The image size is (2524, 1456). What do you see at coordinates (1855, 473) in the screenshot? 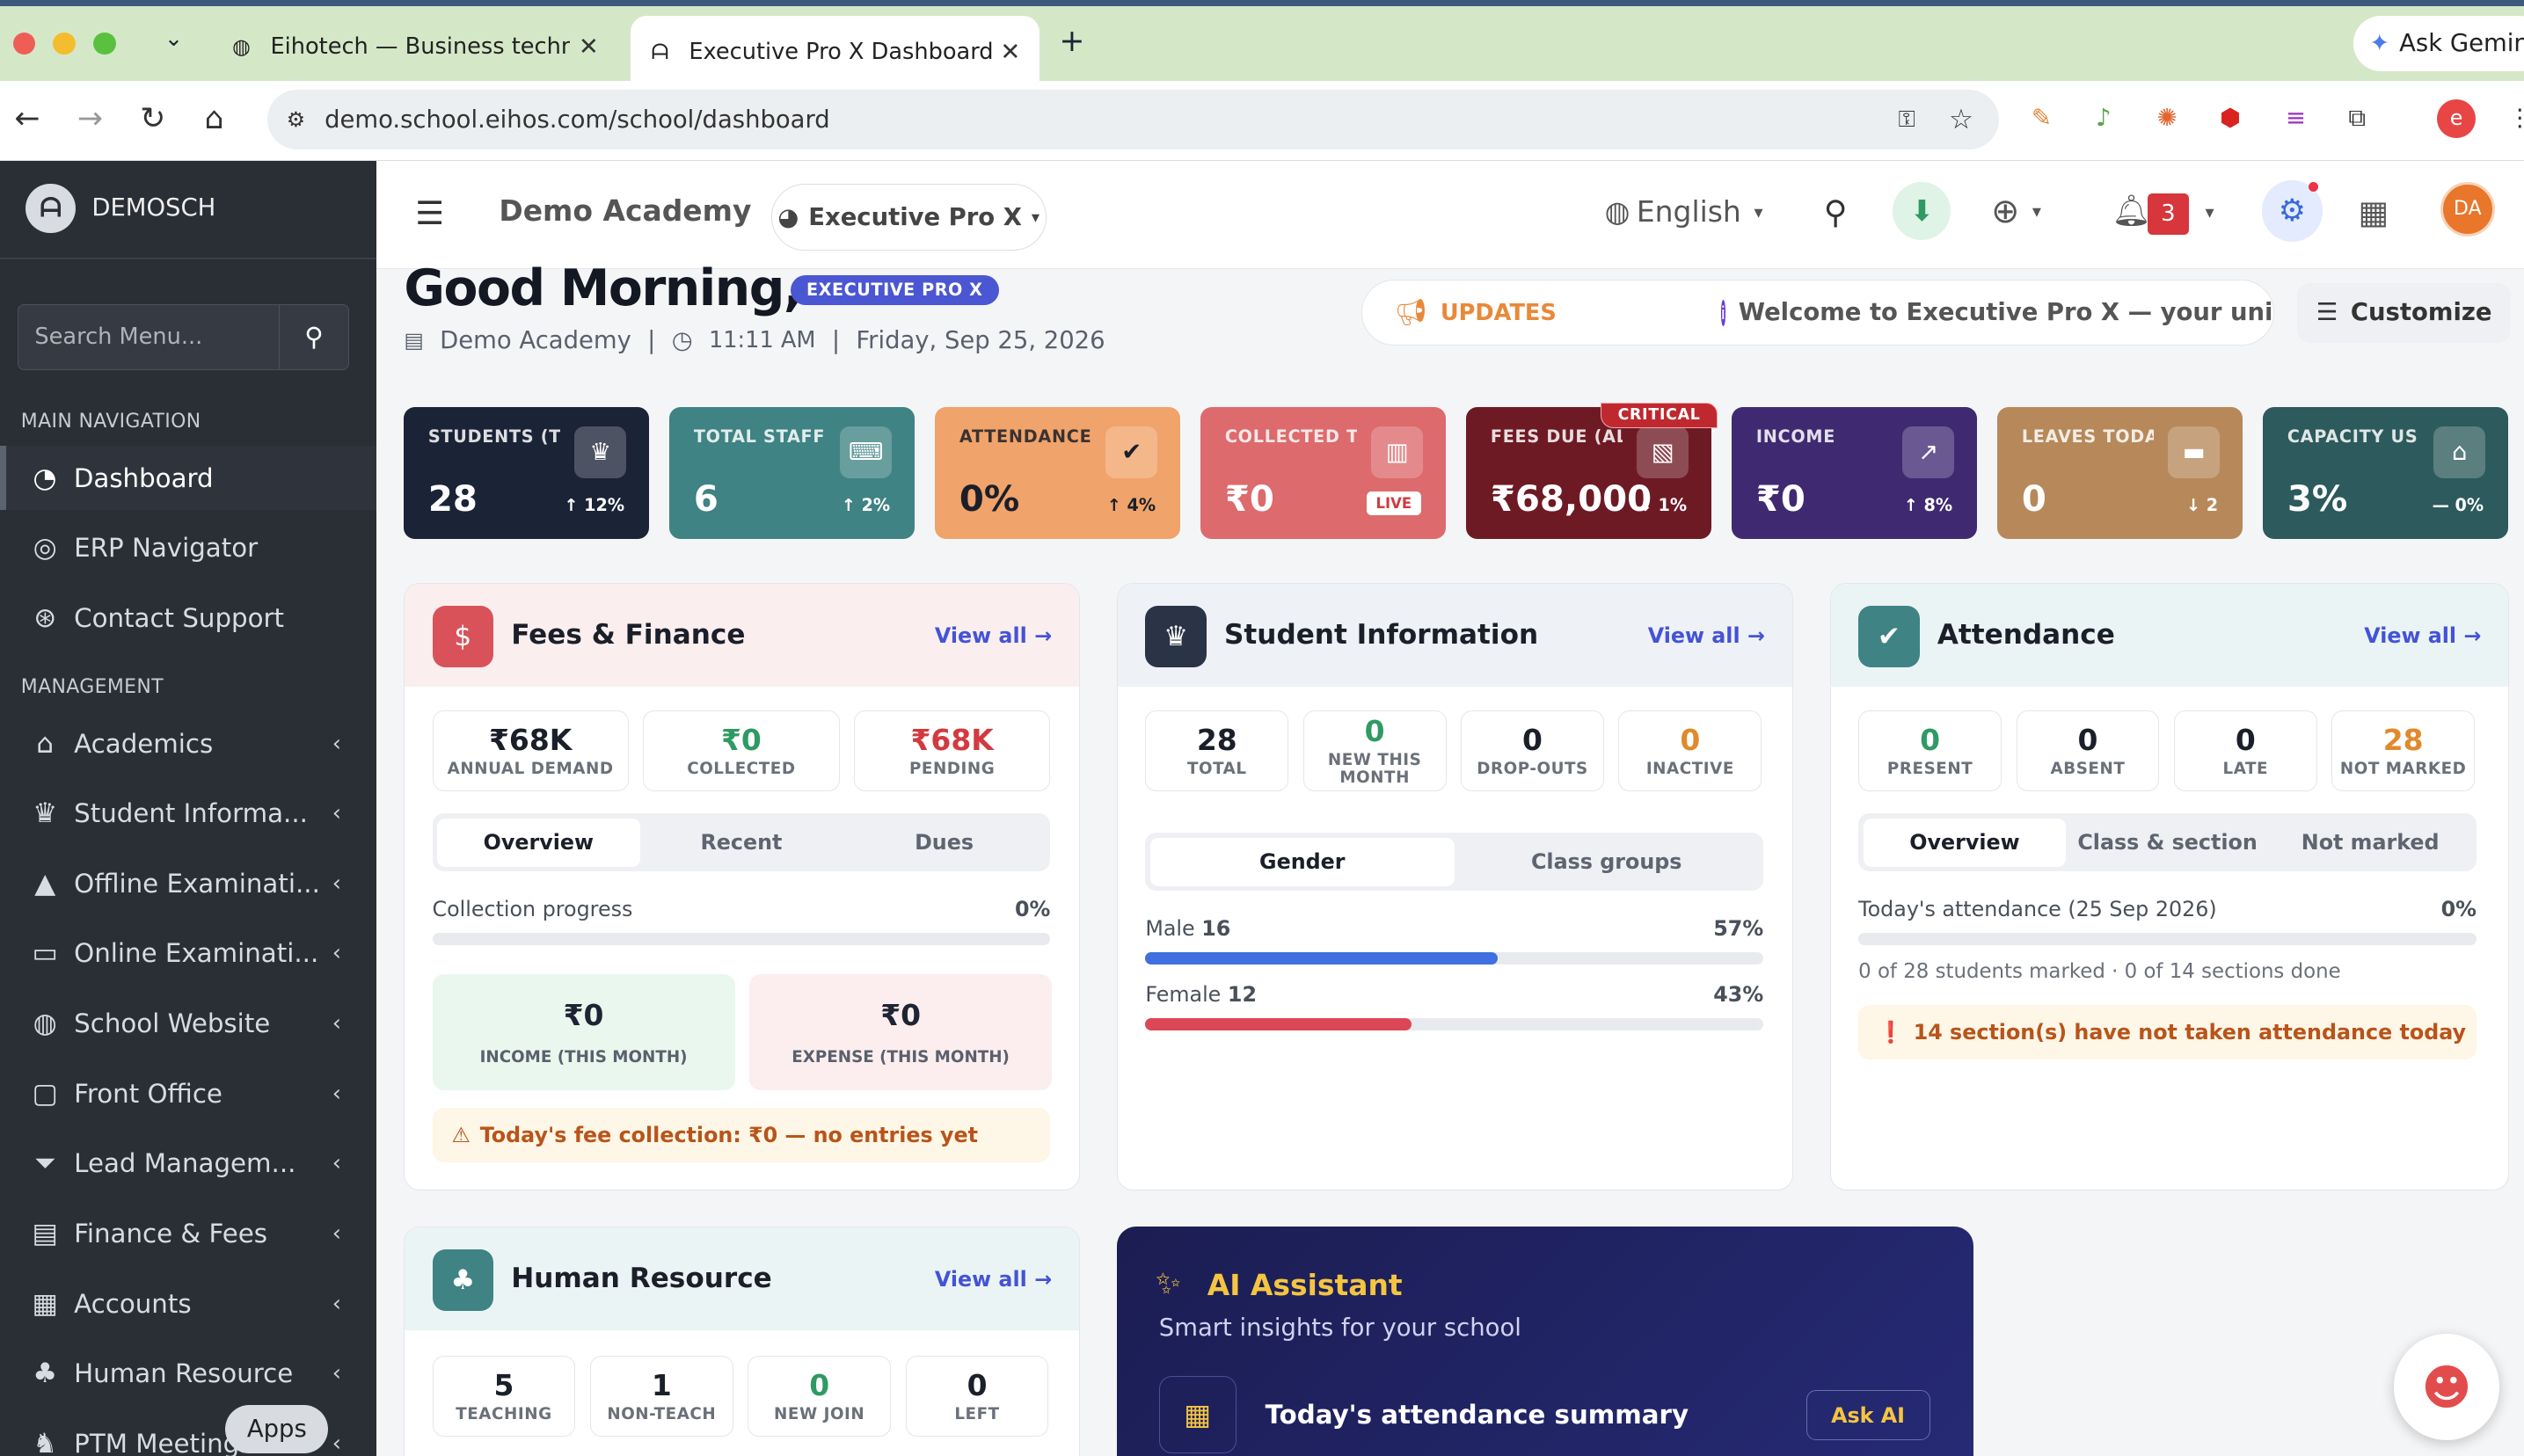
I see `stat-card: INCOME ↗ ₹0 ↑ 8%` at bounding box center [1855, 473].